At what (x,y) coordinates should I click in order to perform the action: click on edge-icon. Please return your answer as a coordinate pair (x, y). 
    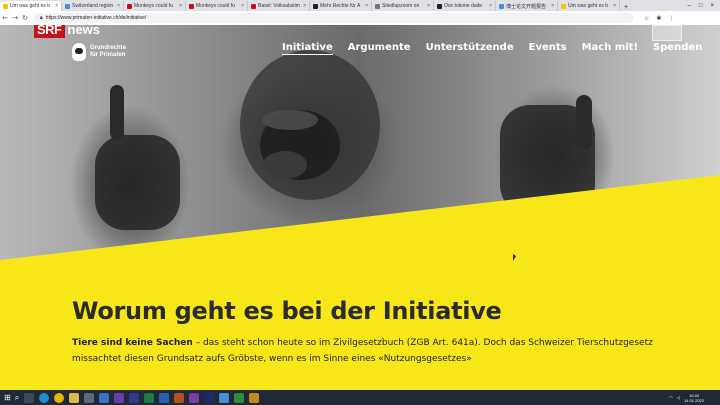
    Looking at the image, I should click on (44, 397).